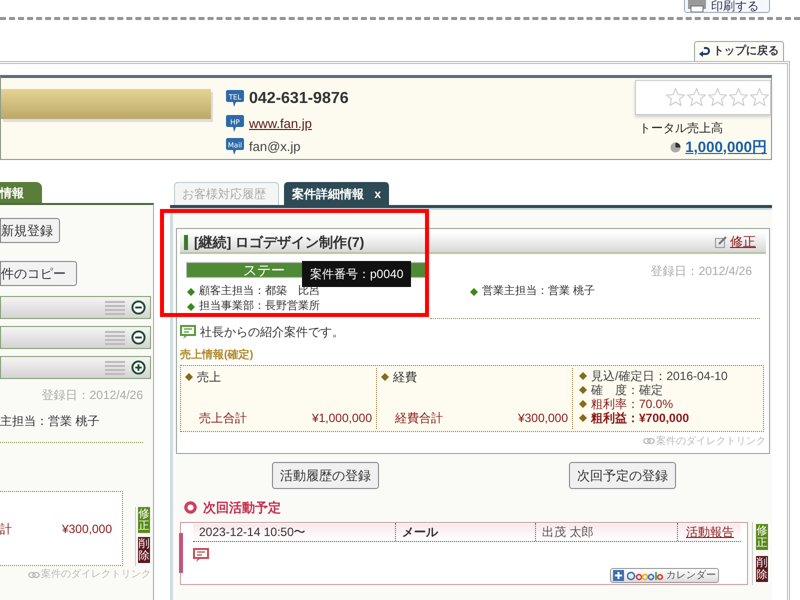  What do you see at coordinates (274, 147) in the screenshot?
I see `email-address: fan@x.jp` at bounding box center [274, 147].